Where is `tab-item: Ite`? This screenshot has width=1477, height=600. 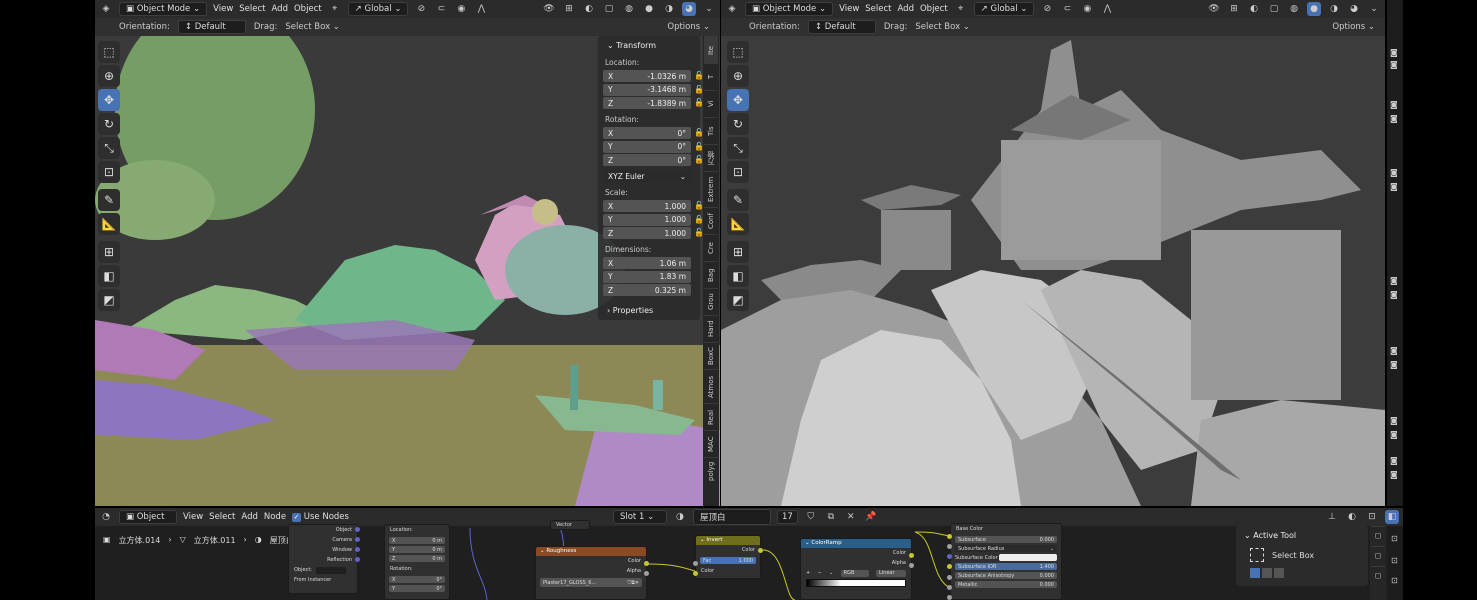
tab-item: Ite is located at coordinates (711, 49).